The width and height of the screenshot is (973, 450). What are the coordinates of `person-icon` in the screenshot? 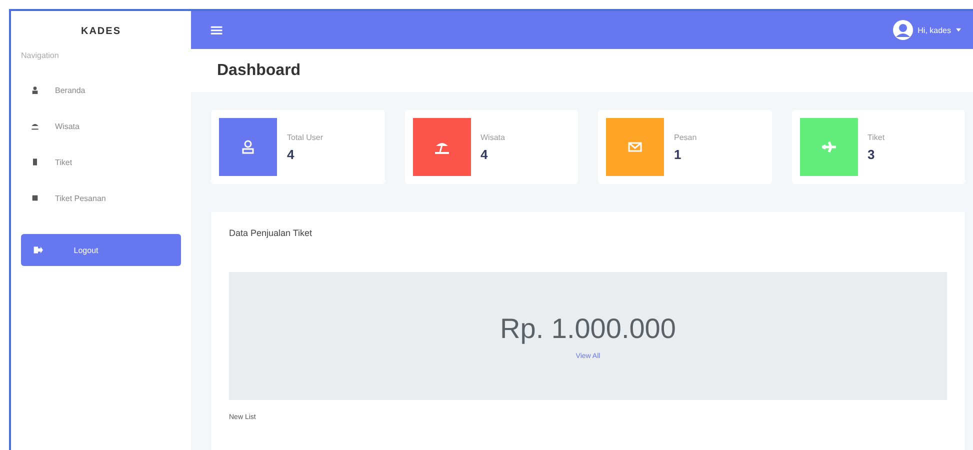 It's located at (35, 90).